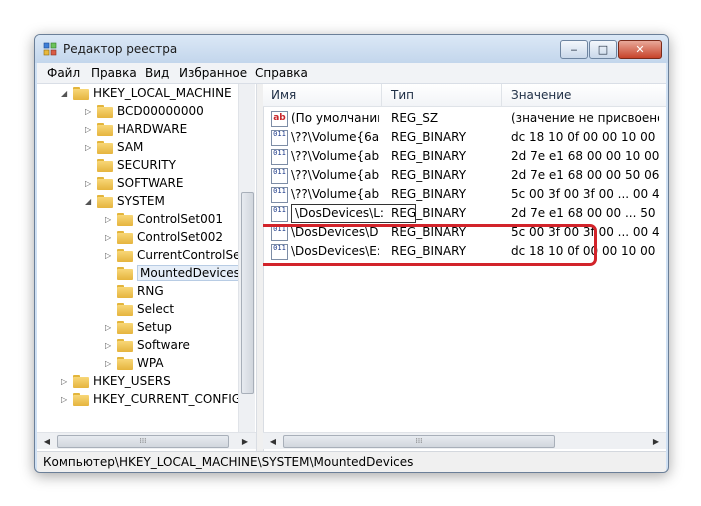  Describe the element at coordinates (156, 309) in the screenshot. I see `tree-item-label: Select` at that location.